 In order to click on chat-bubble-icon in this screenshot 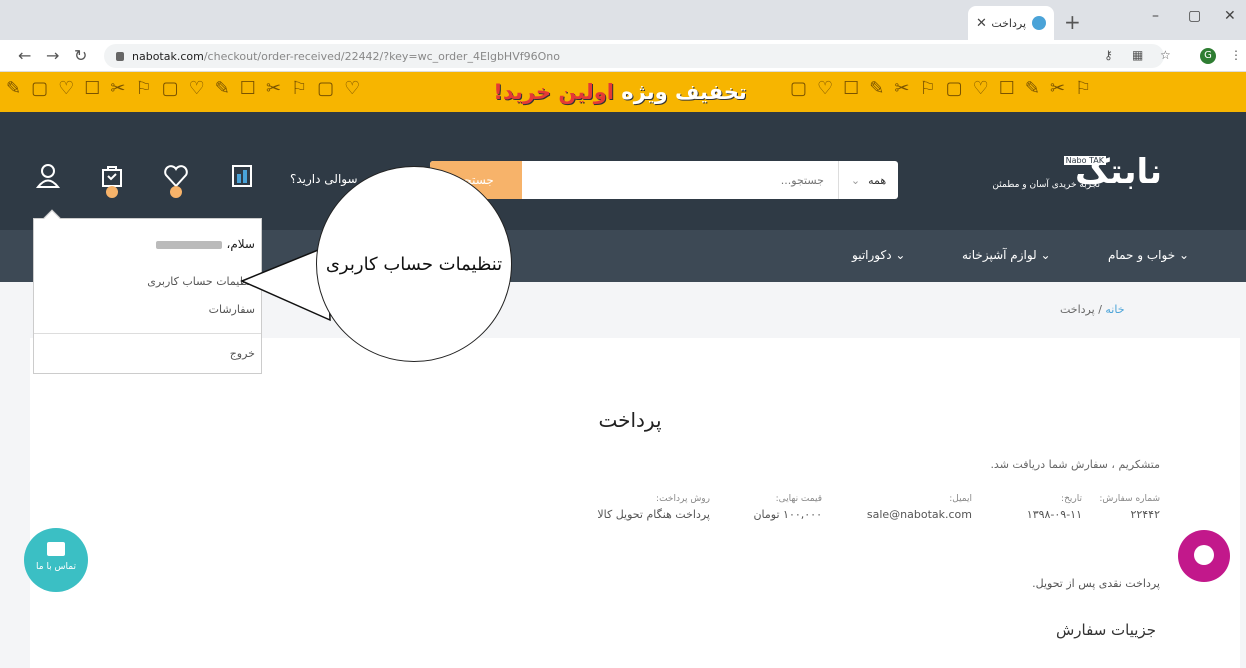, I will do `click(56, 549)`.